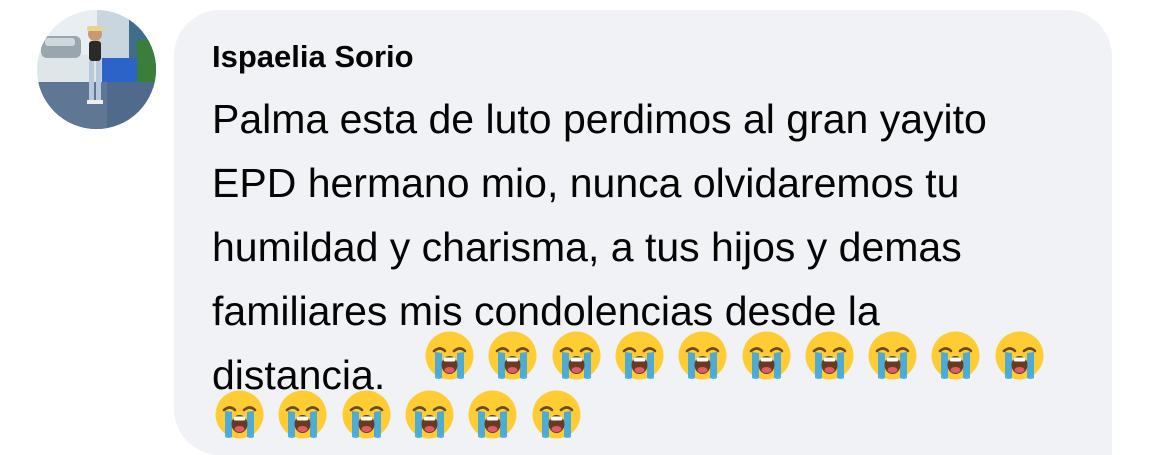  I want to click on avatar-photo, so click(96, 69).